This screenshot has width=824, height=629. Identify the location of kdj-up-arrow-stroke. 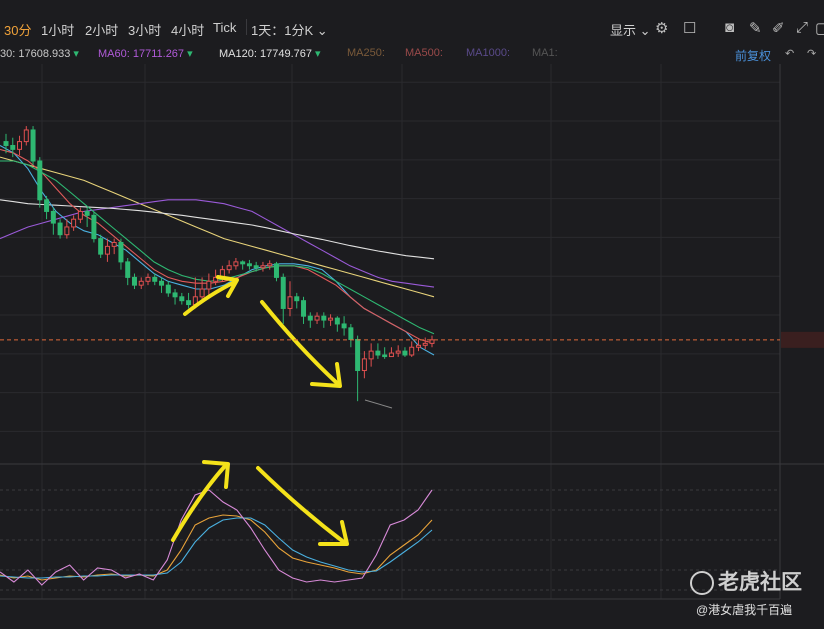
(199, 503).